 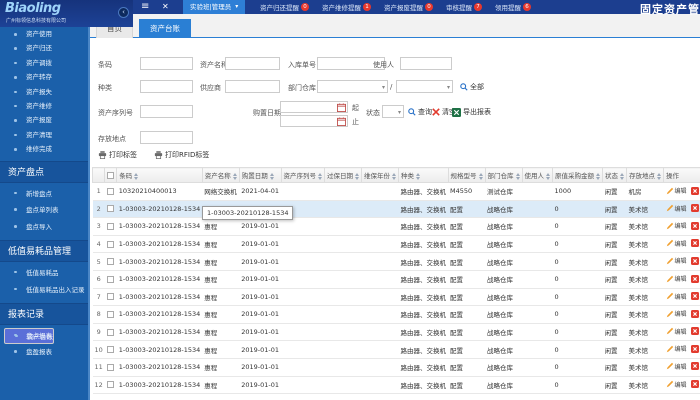 I want to click on column-header: 使用人, so click(x=537, y=175).